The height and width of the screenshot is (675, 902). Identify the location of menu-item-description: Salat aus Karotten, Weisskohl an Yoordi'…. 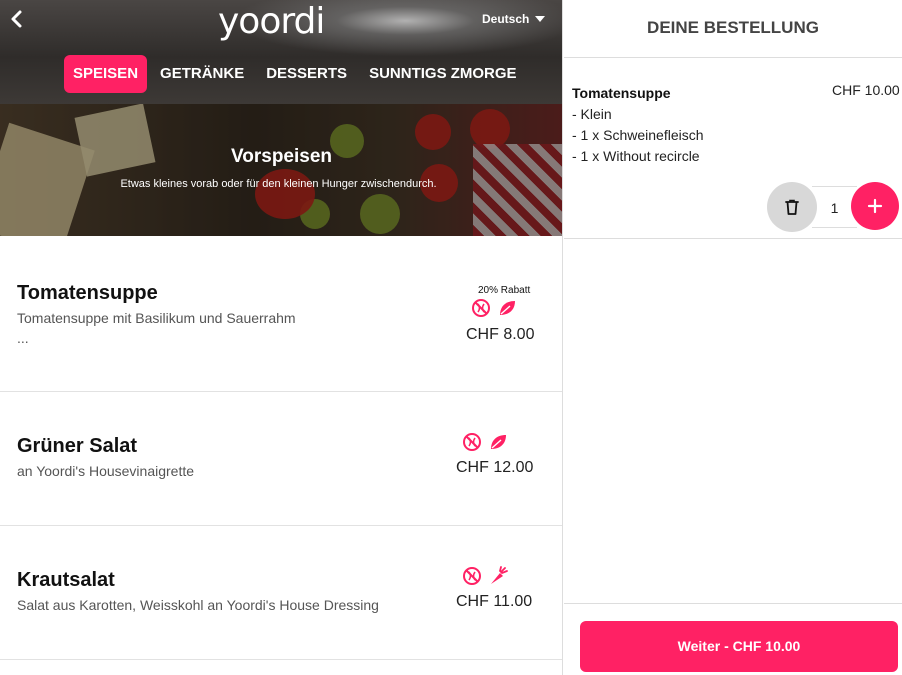
(198, 605).